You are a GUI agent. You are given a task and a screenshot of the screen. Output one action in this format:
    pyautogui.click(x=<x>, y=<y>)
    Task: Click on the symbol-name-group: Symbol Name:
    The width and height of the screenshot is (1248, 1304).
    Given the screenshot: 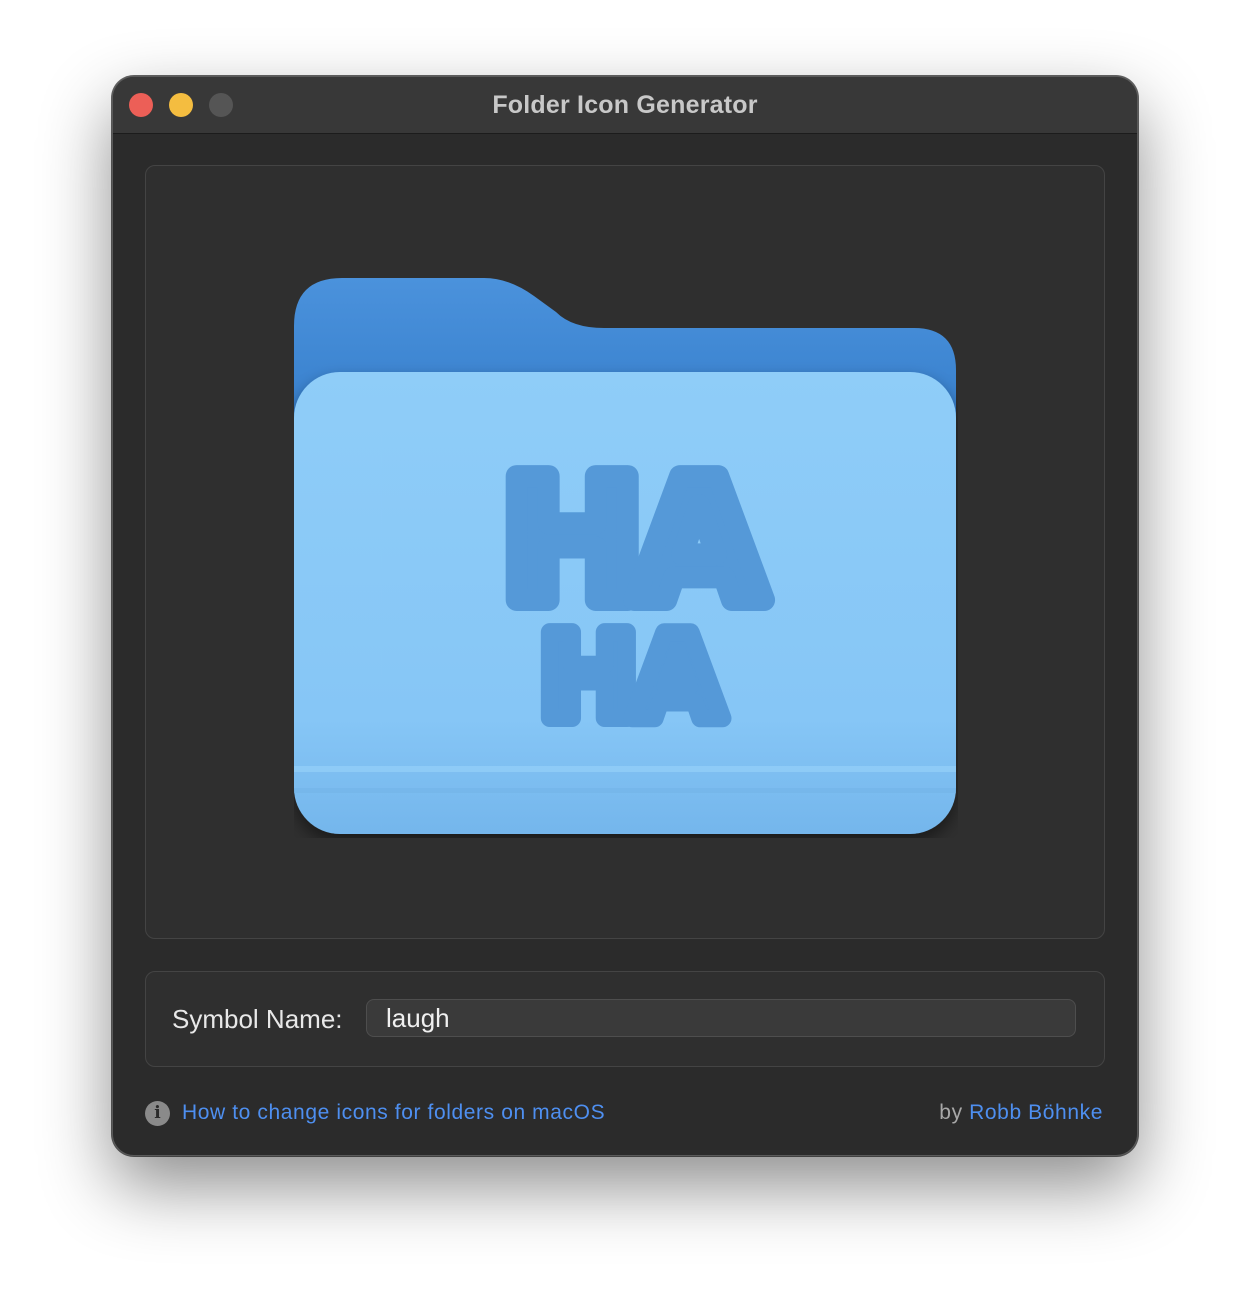 What is the action you would take?
    pyautogui.click(x=625, y=1019)
    